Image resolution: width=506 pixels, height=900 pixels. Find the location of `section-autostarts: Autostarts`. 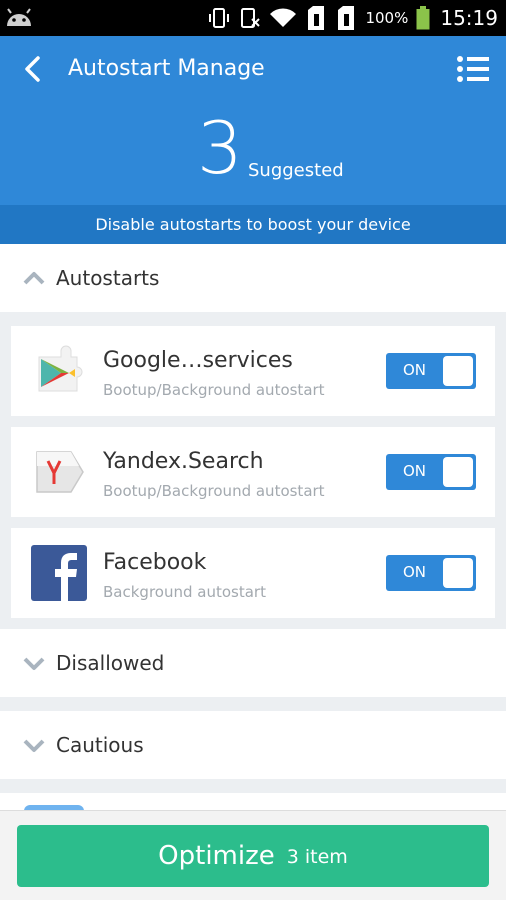

section-autostarts: Autostarts is located at coordinates (253, 278).